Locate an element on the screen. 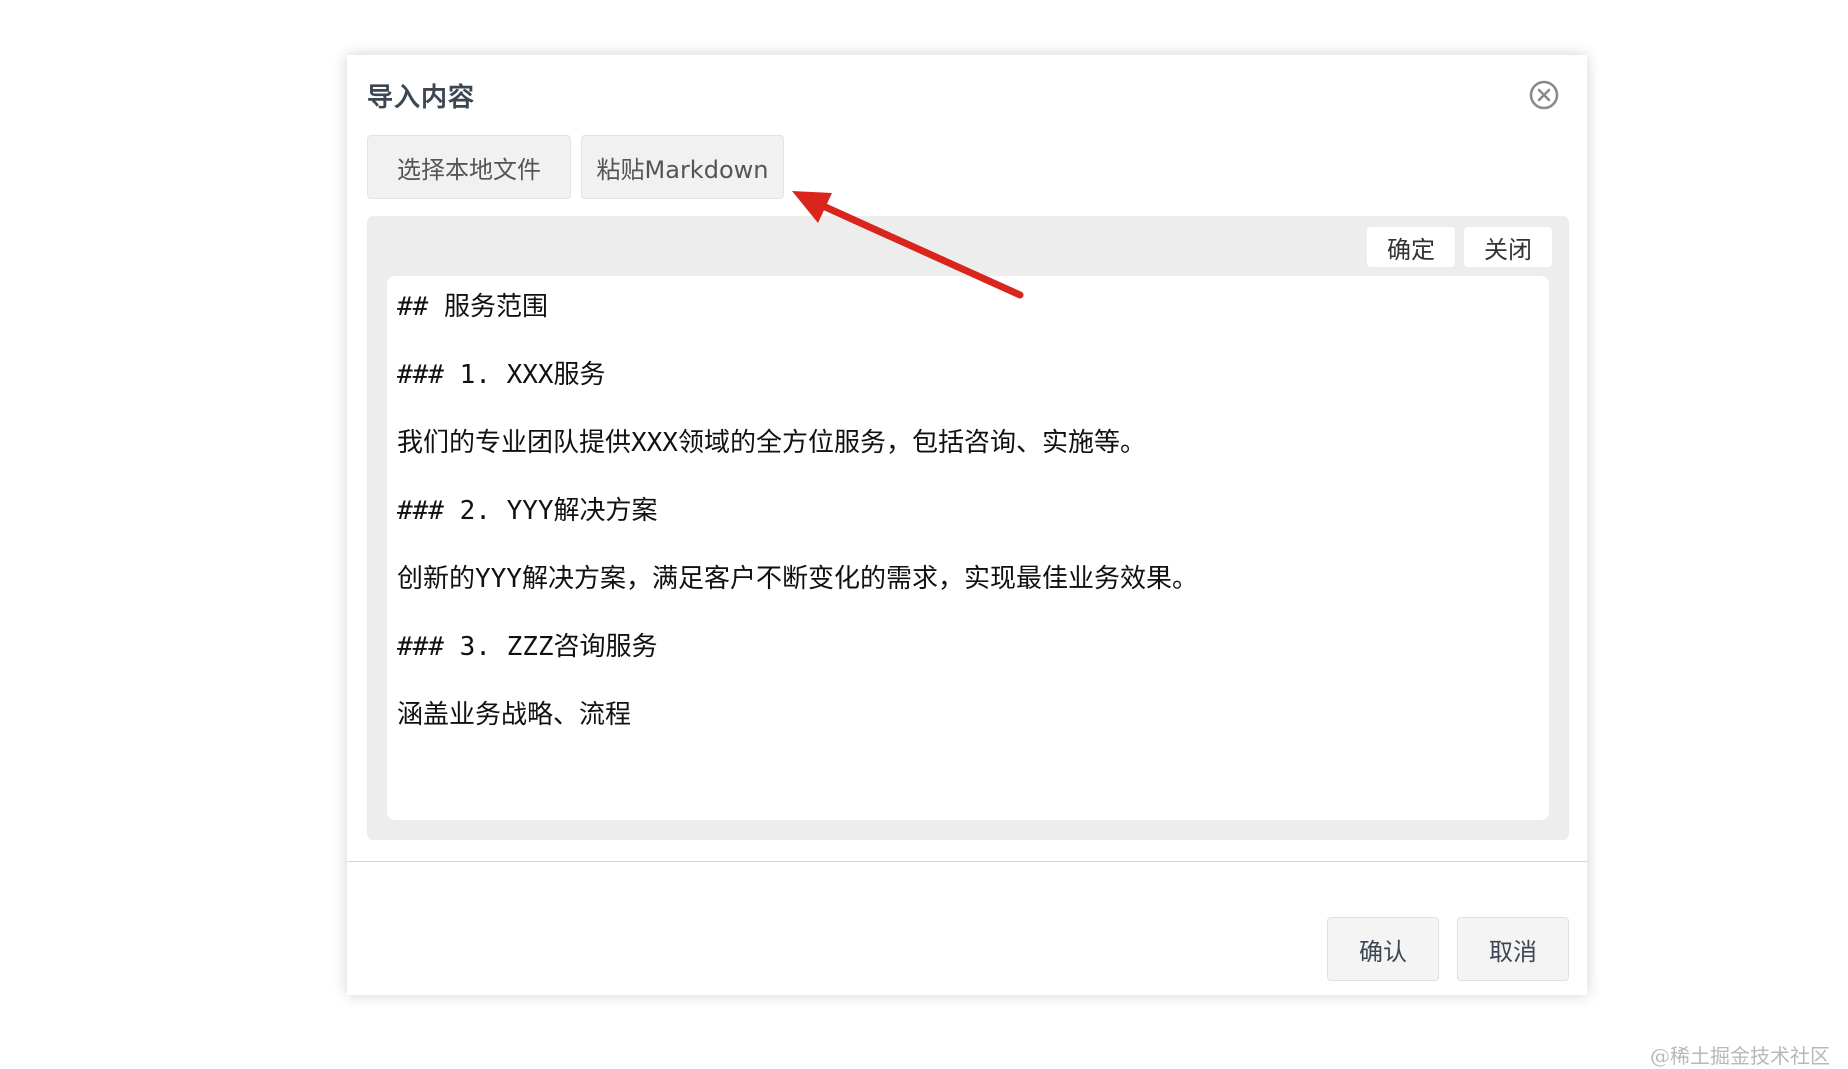  editor-line: 涵盖业务战略、流程 is located at coordinates (514, 715).